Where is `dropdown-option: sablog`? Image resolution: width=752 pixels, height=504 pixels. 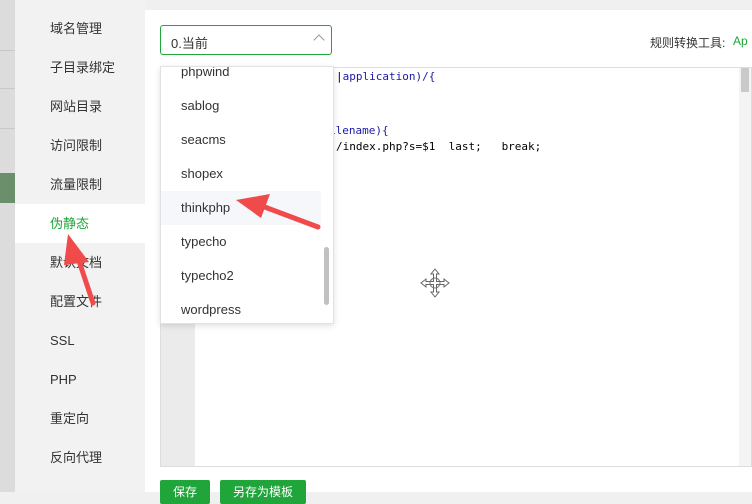
dropdown-option: sablog is located at coordinates (241, 106).